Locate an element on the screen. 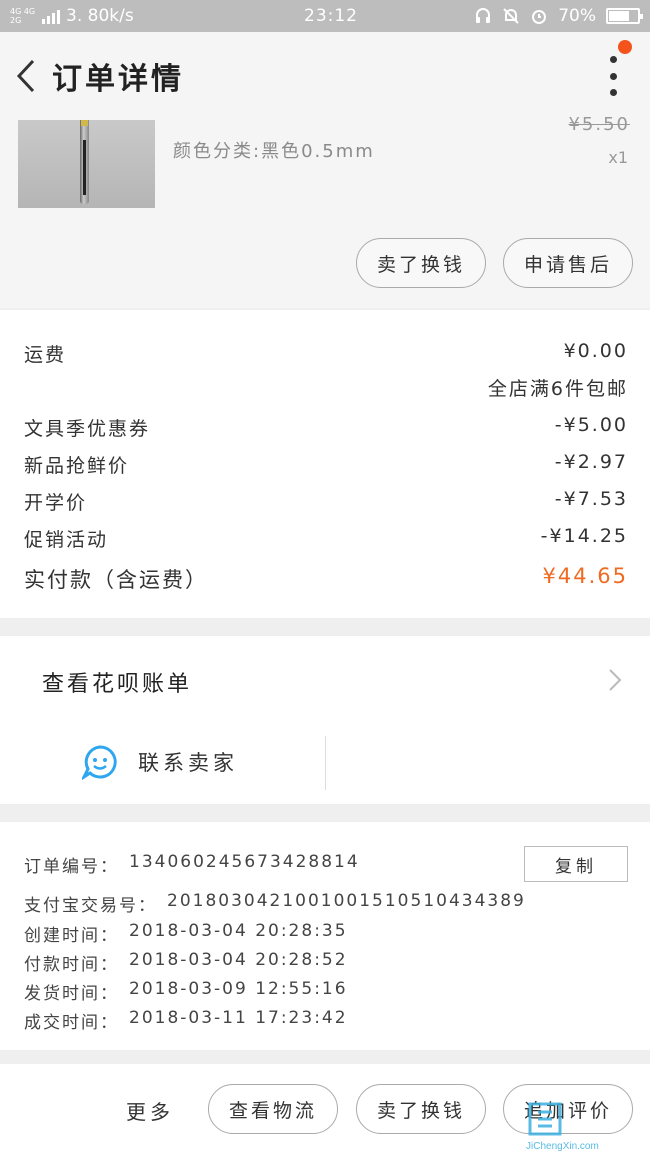 The height and width of the screenshot is (1155, 650). resell-button: 卖了换钱 is located at coordinates (421, 263).